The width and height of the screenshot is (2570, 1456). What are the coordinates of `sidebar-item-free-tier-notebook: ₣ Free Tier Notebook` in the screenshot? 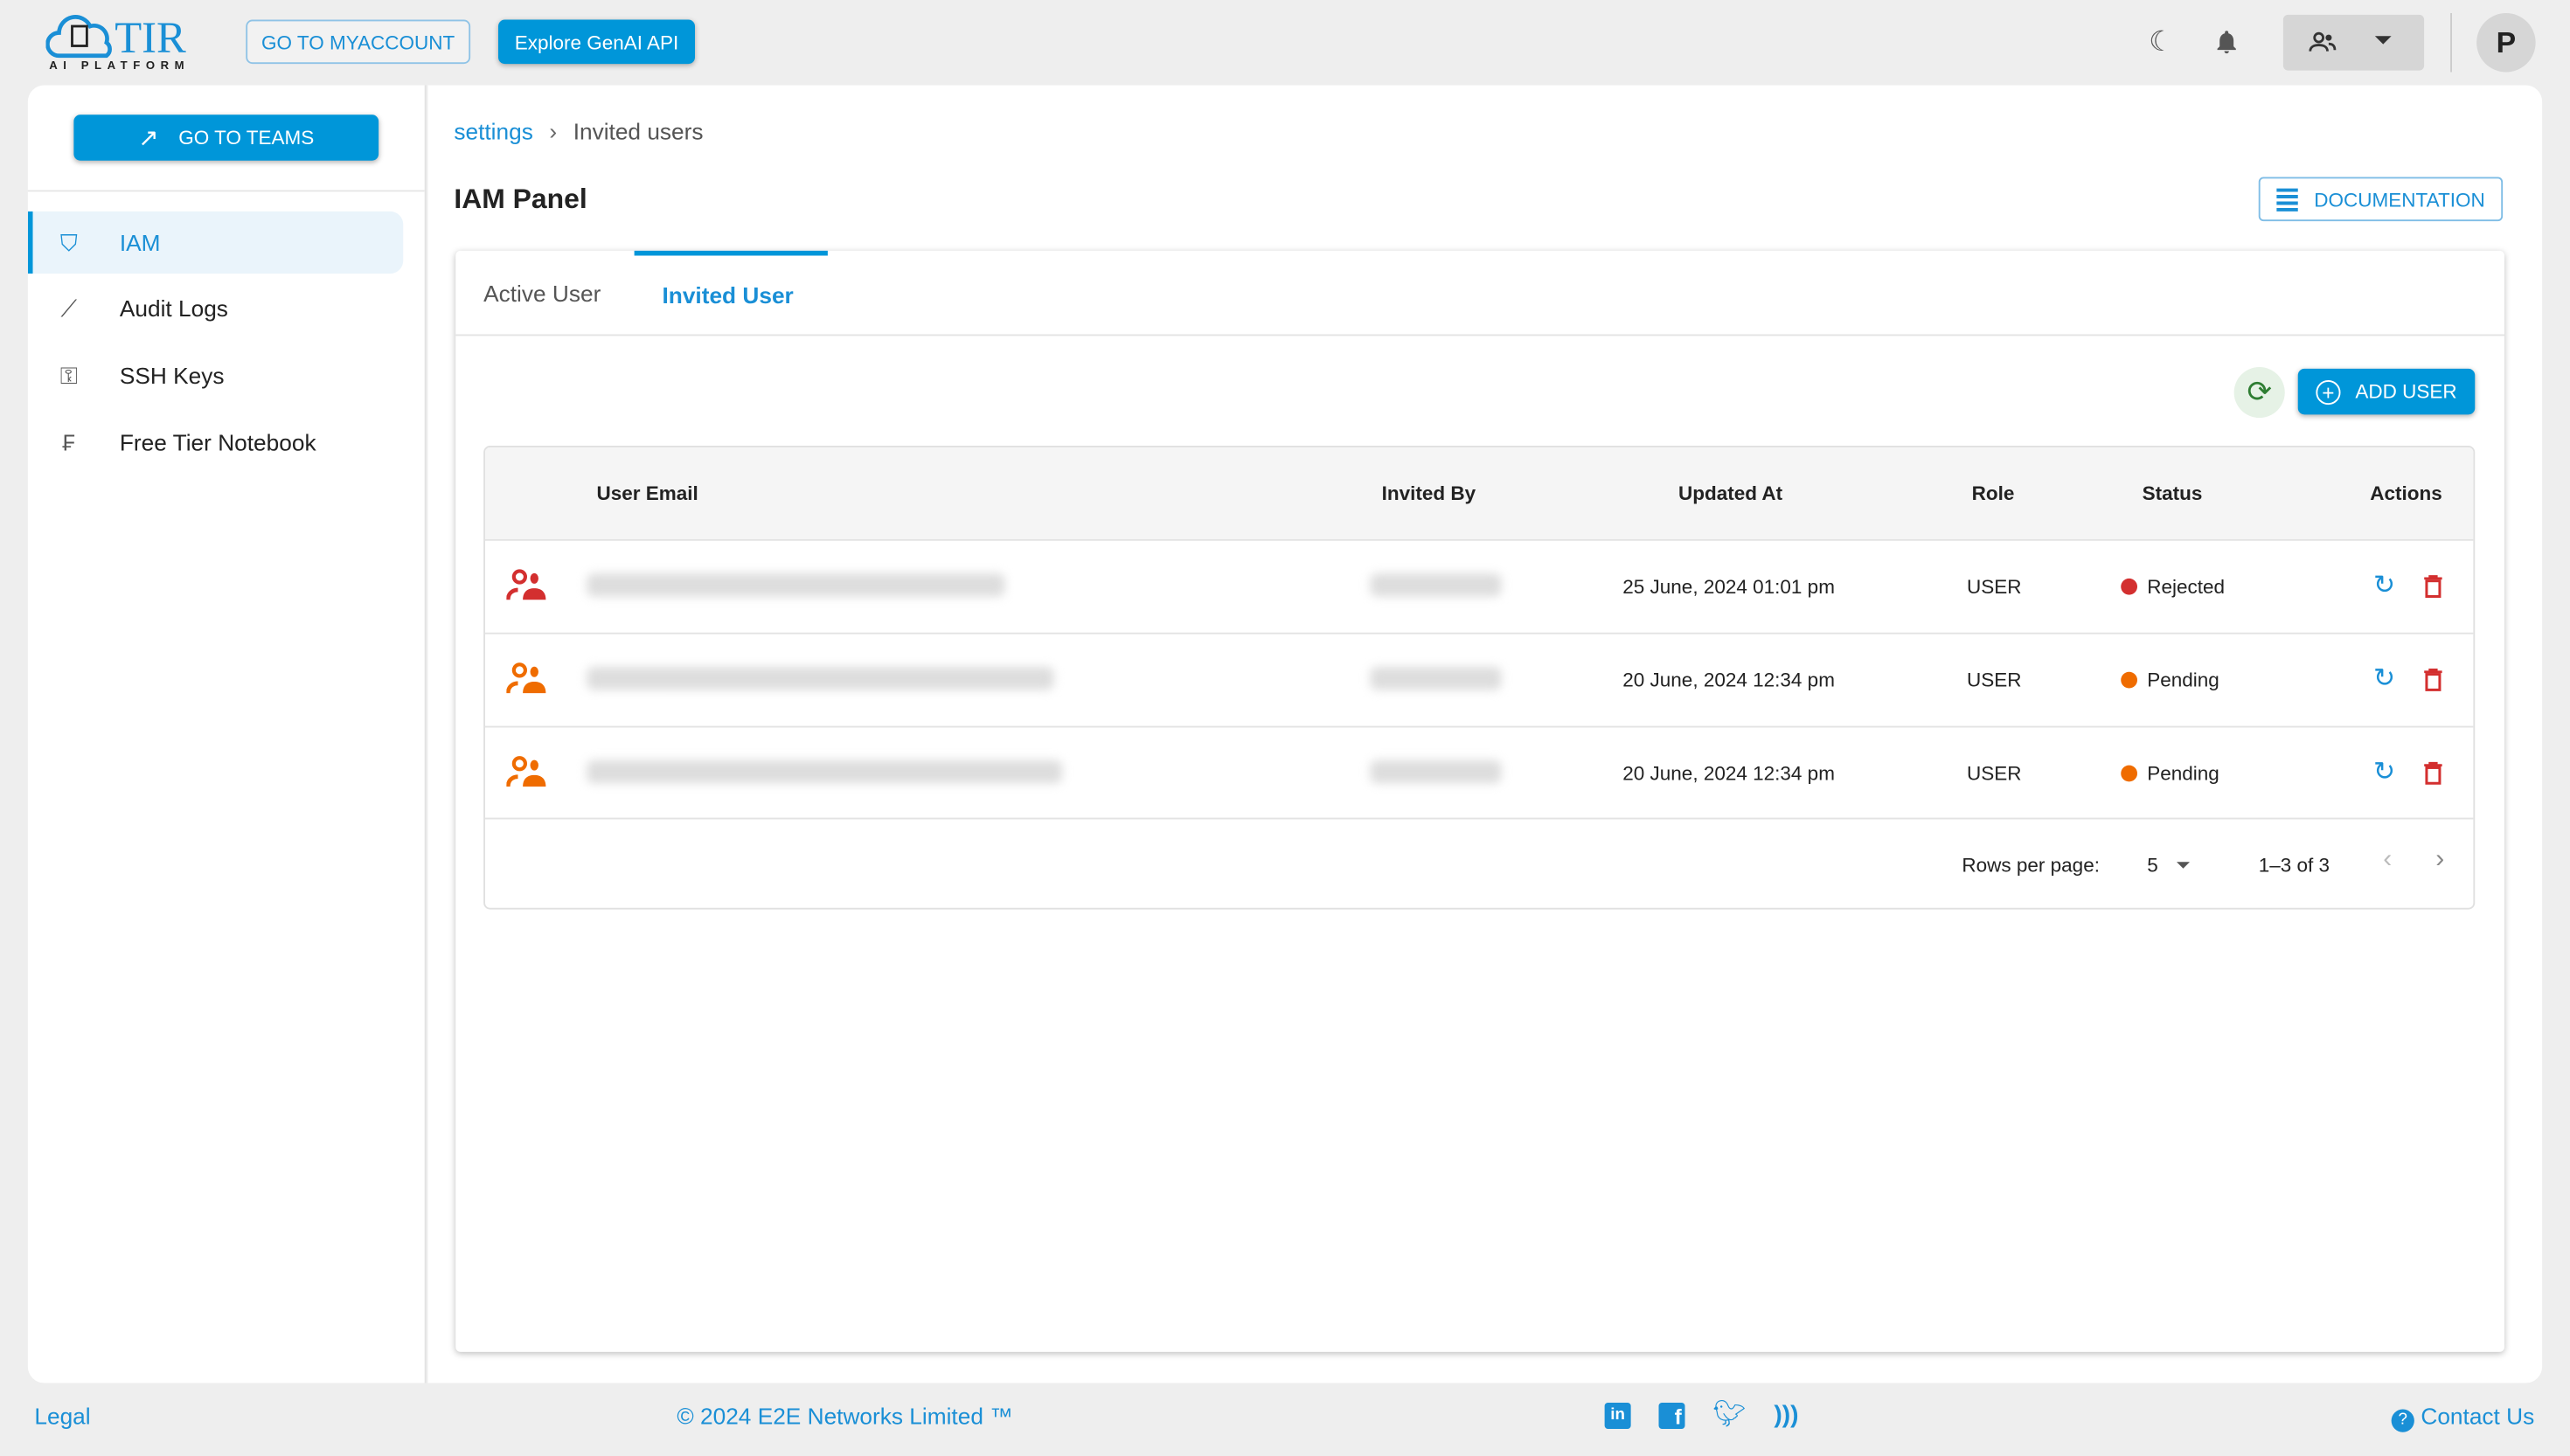 It's located at (215, 443).